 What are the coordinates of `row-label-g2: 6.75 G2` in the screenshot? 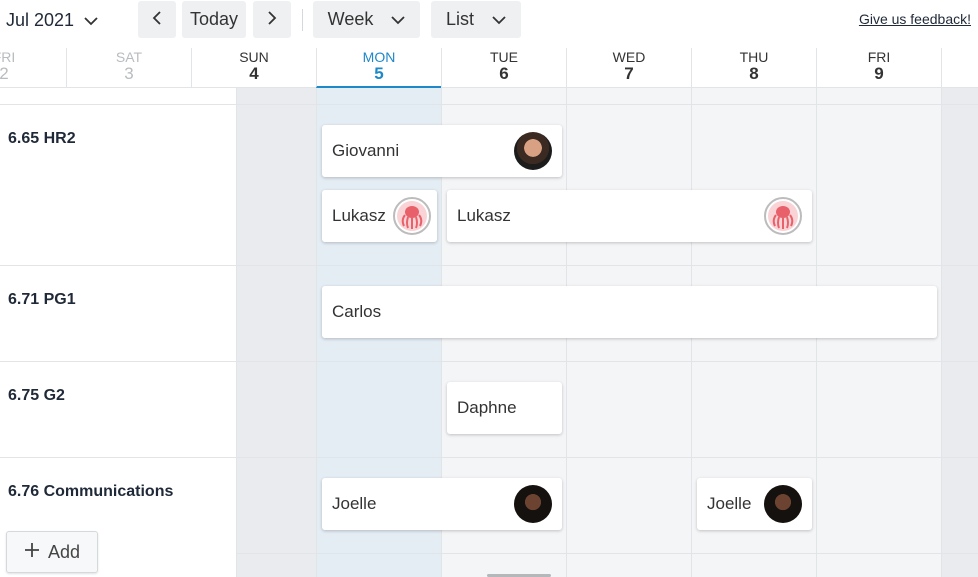 It's located at (36, 395).